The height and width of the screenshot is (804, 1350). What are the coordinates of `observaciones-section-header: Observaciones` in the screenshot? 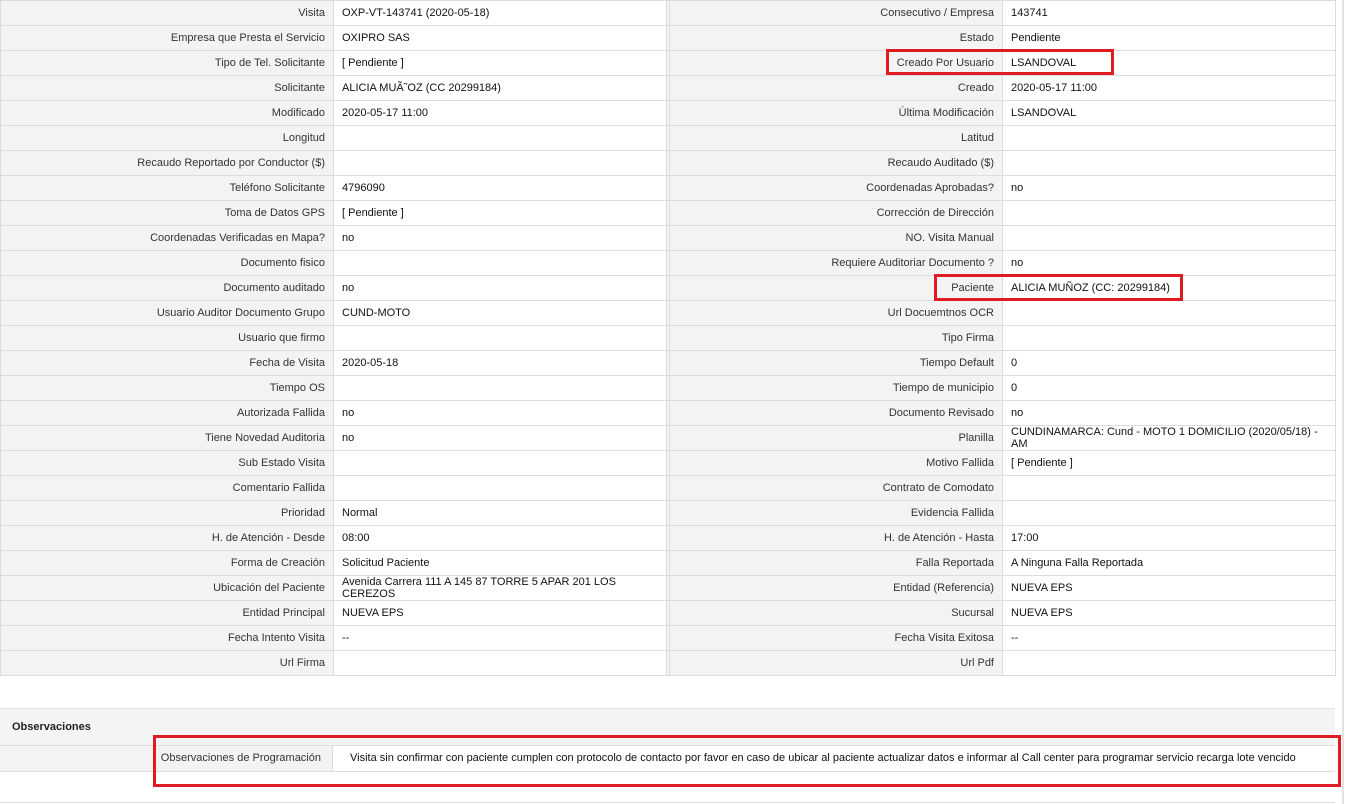 It's located at (667, 726).